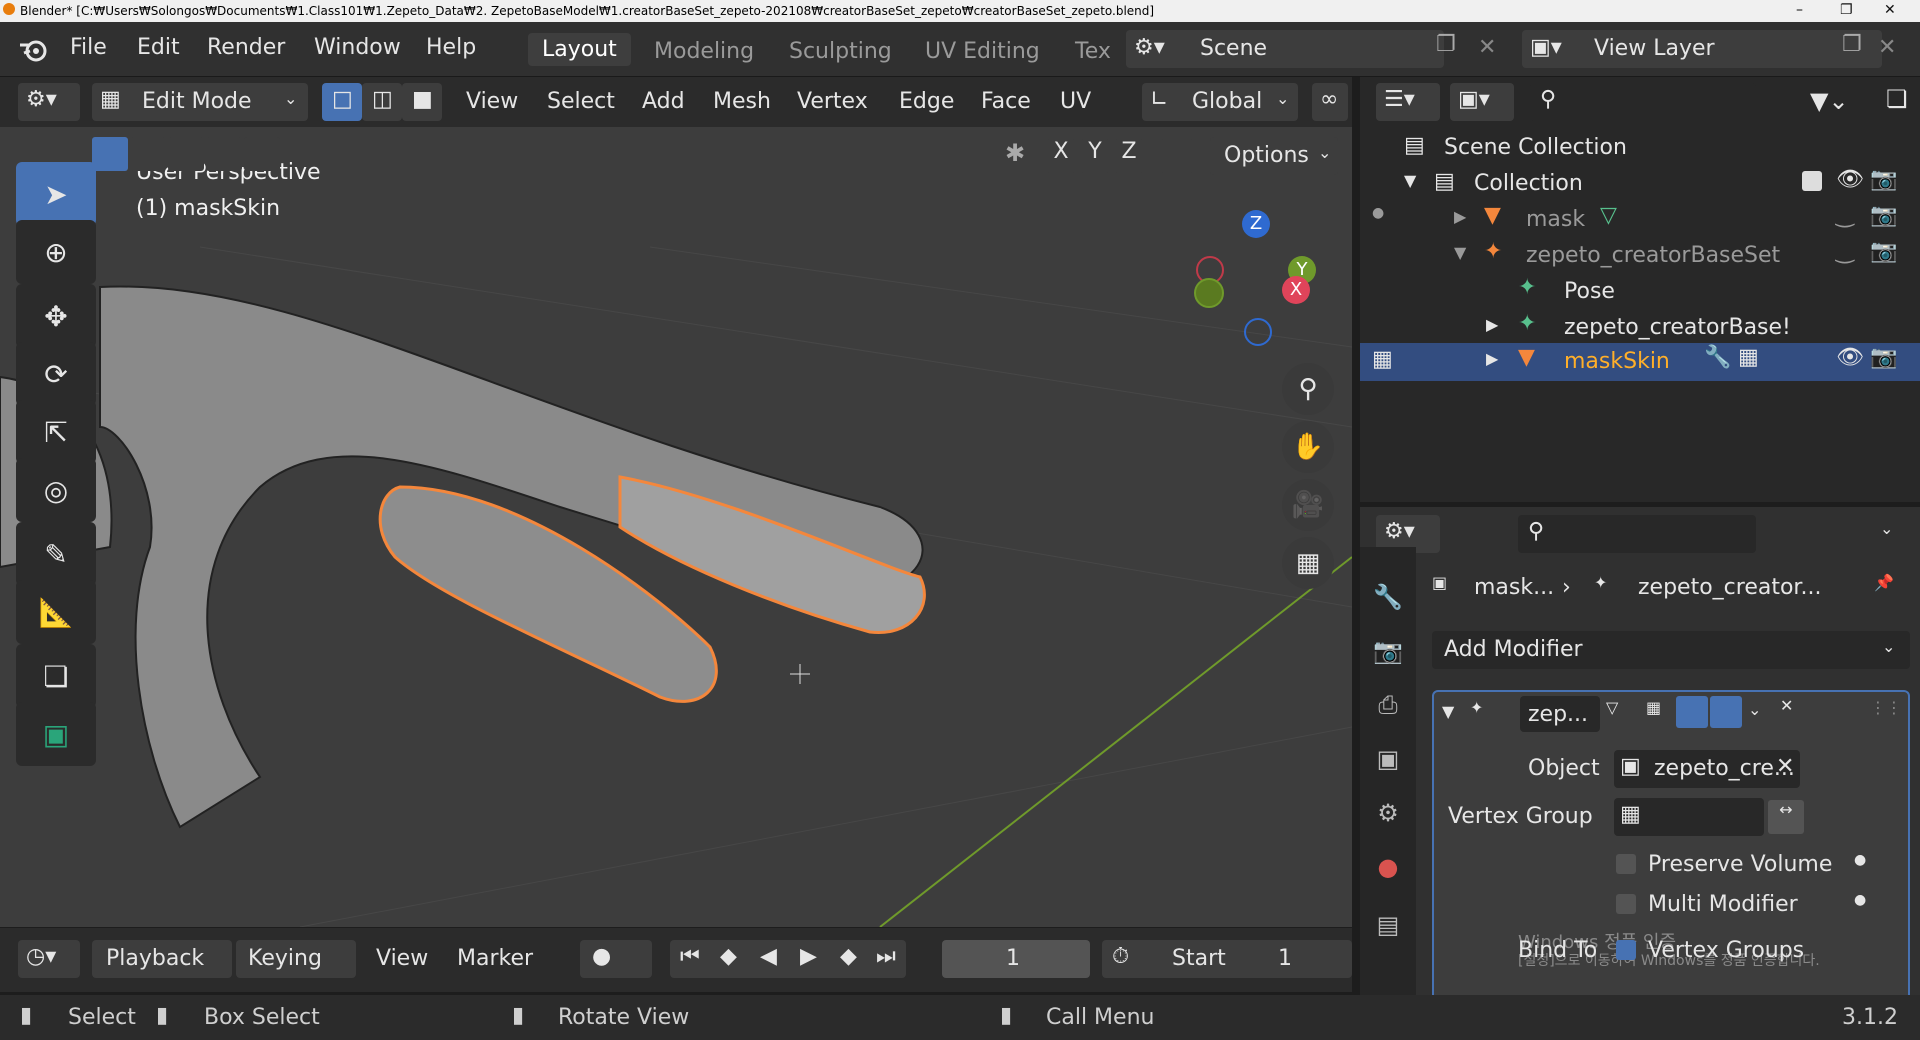 This screenshot has width=1920, height=1040. What do you see at coordinates (382, 102) in the screenshot?
I see `edge-select-mode-button: ◫` at bounding box center [382, 102].